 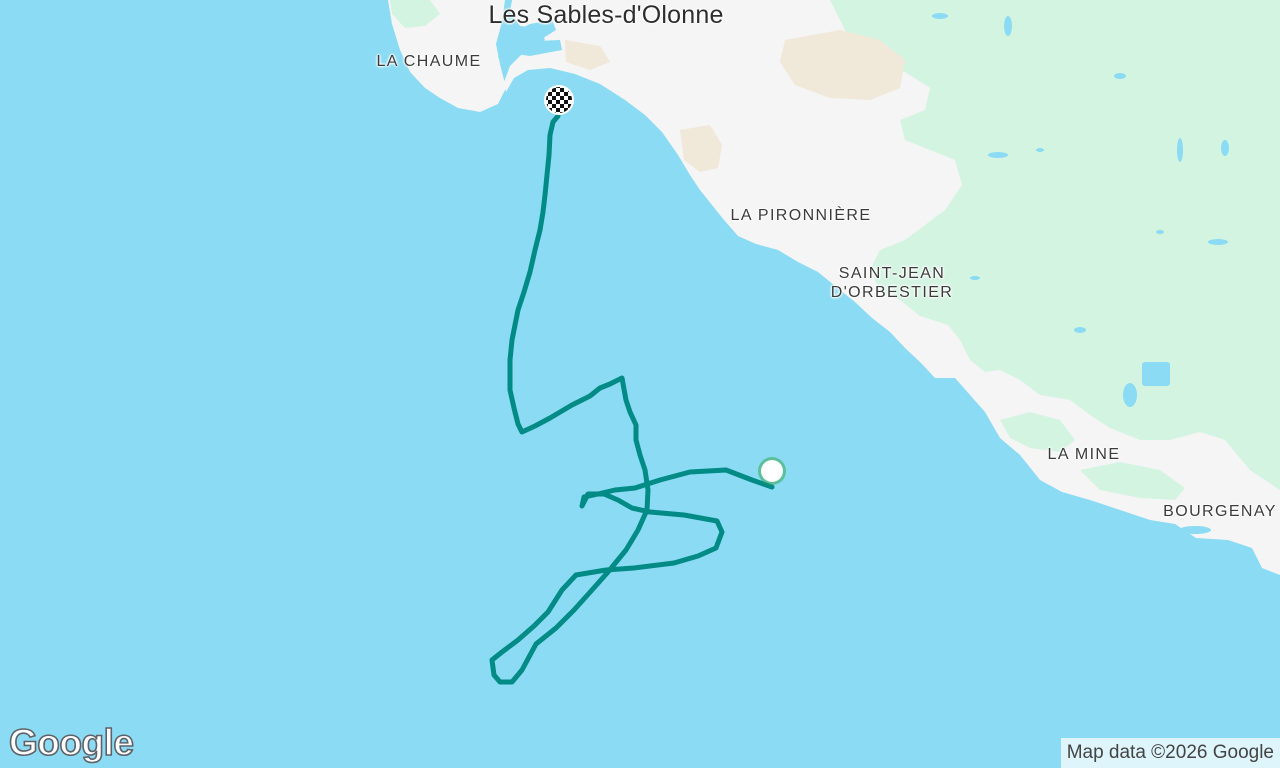 What do you see at coordinates (1170, 753) in the screenshot?
I see `map-attribution: Map data ©2026 Google` at bounding box center [1170, 753].